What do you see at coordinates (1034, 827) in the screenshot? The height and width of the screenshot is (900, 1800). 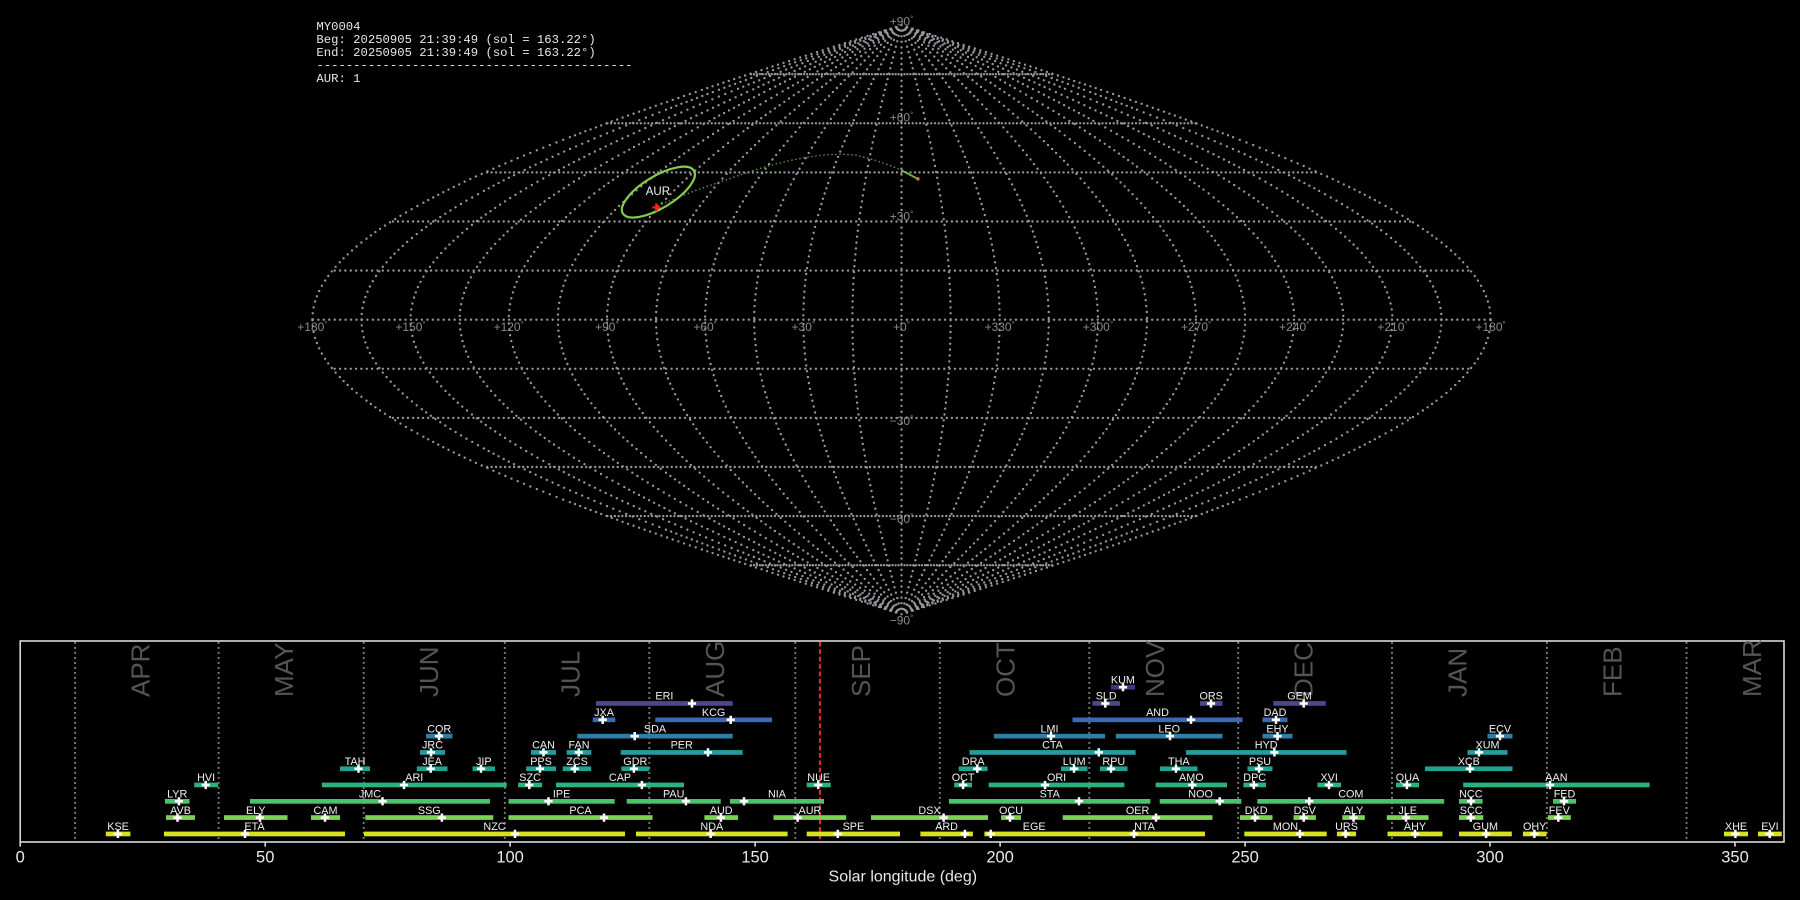 I see `svg-text: EGE` at bounding box center [1034, 827].